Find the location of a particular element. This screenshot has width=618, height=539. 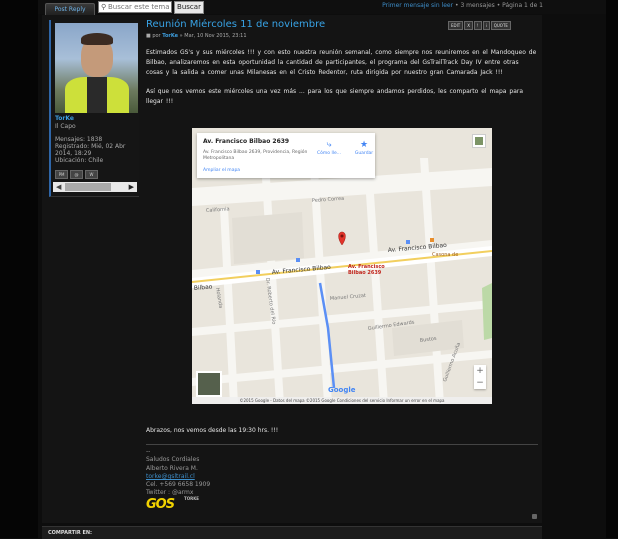

post-author-line: ■ por TorKe » Mar, 10 Nov 2015, 23:11 is located at coordinates (196, 36).